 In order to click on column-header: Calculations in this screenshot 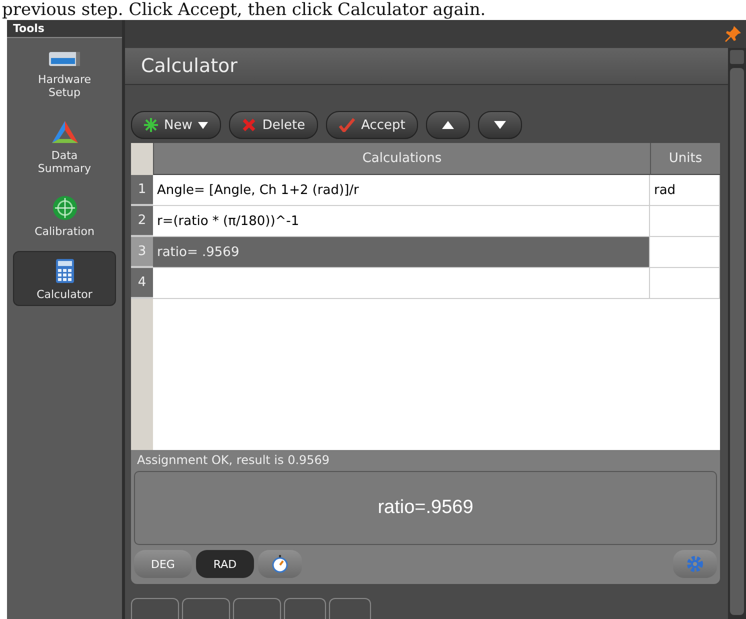, I will do `click(401, 159)`.